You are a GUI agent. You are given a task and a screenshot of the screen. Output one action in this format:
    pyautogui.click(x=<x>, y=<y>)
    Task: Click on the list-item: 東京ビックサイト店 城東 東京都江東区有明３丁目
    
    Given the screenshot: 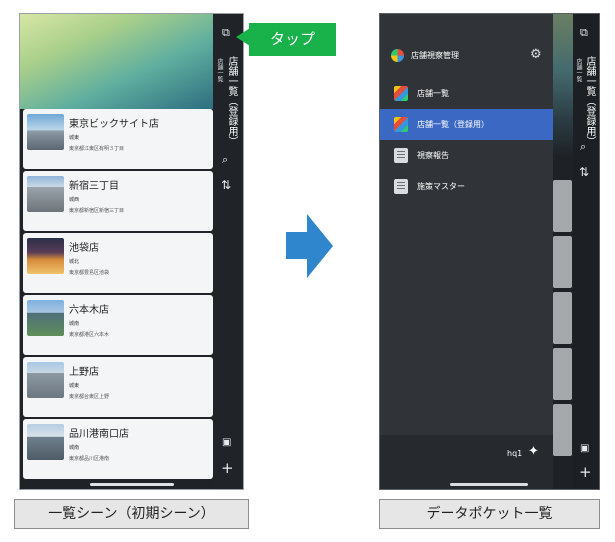 What is the action you would take?
    pyautogui.click(x=118, y=139)
    